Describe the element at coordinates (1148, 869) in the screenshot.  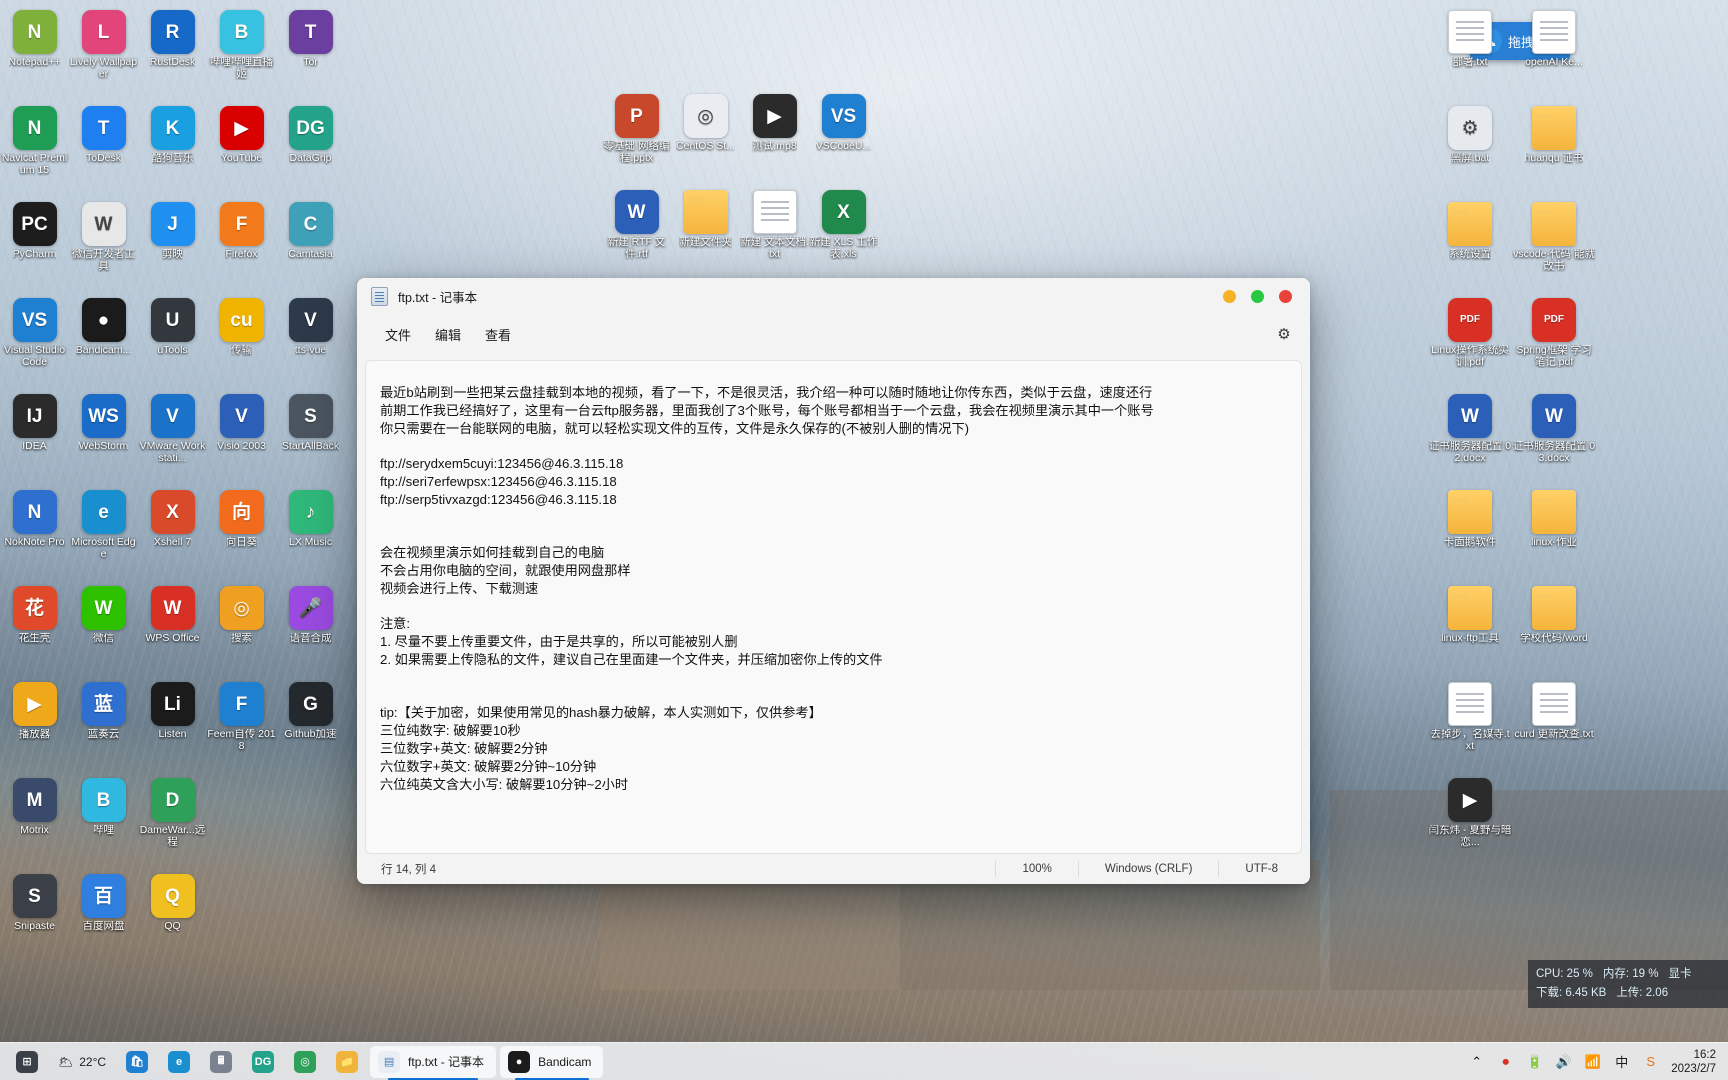
I see `line-ending: Windows (CRLF)` at that location.